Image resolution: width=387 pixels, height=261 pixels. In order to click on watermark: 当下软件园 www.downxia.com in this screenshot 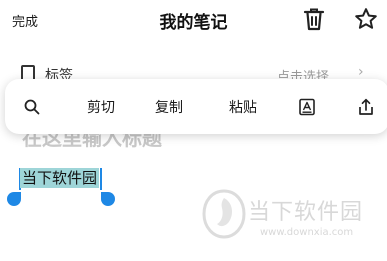, I will do `click(293, 223)`.